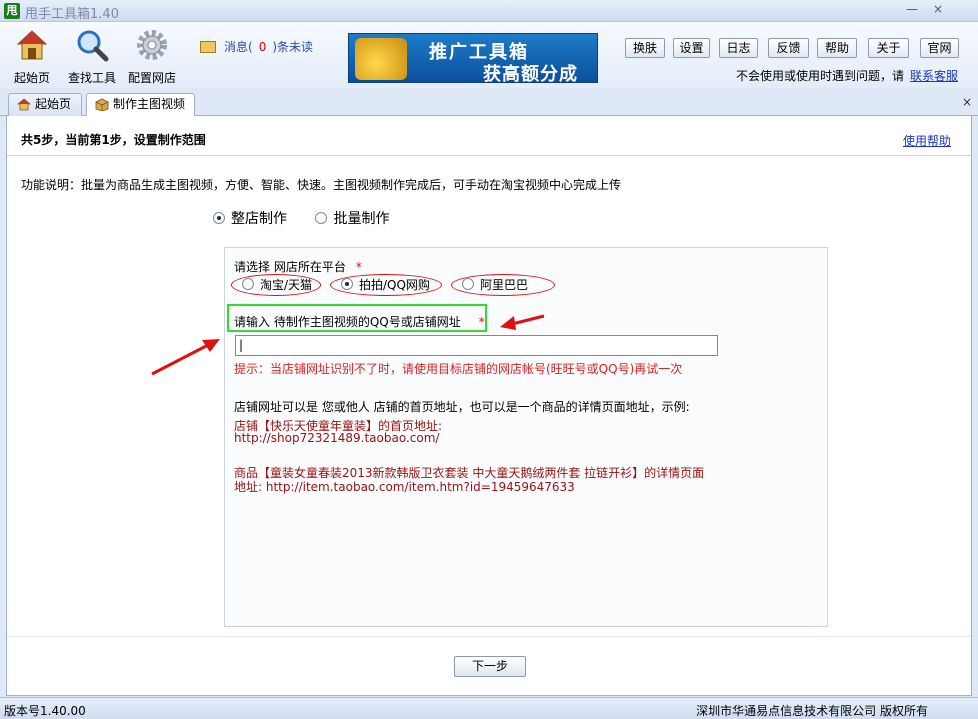 The image size is (978, 719). Describe the element at coordinates (72, 14) in the screenshot. I see `window-title: 甩手工具箱1.40` at that location.